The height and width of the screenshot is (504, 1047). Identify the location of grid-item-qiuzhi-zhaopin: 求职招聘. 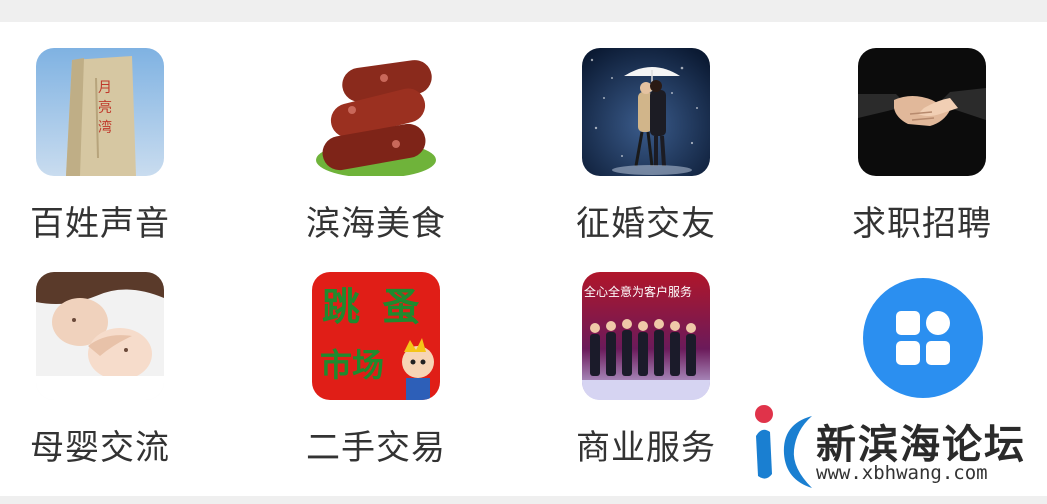
(922, 153).